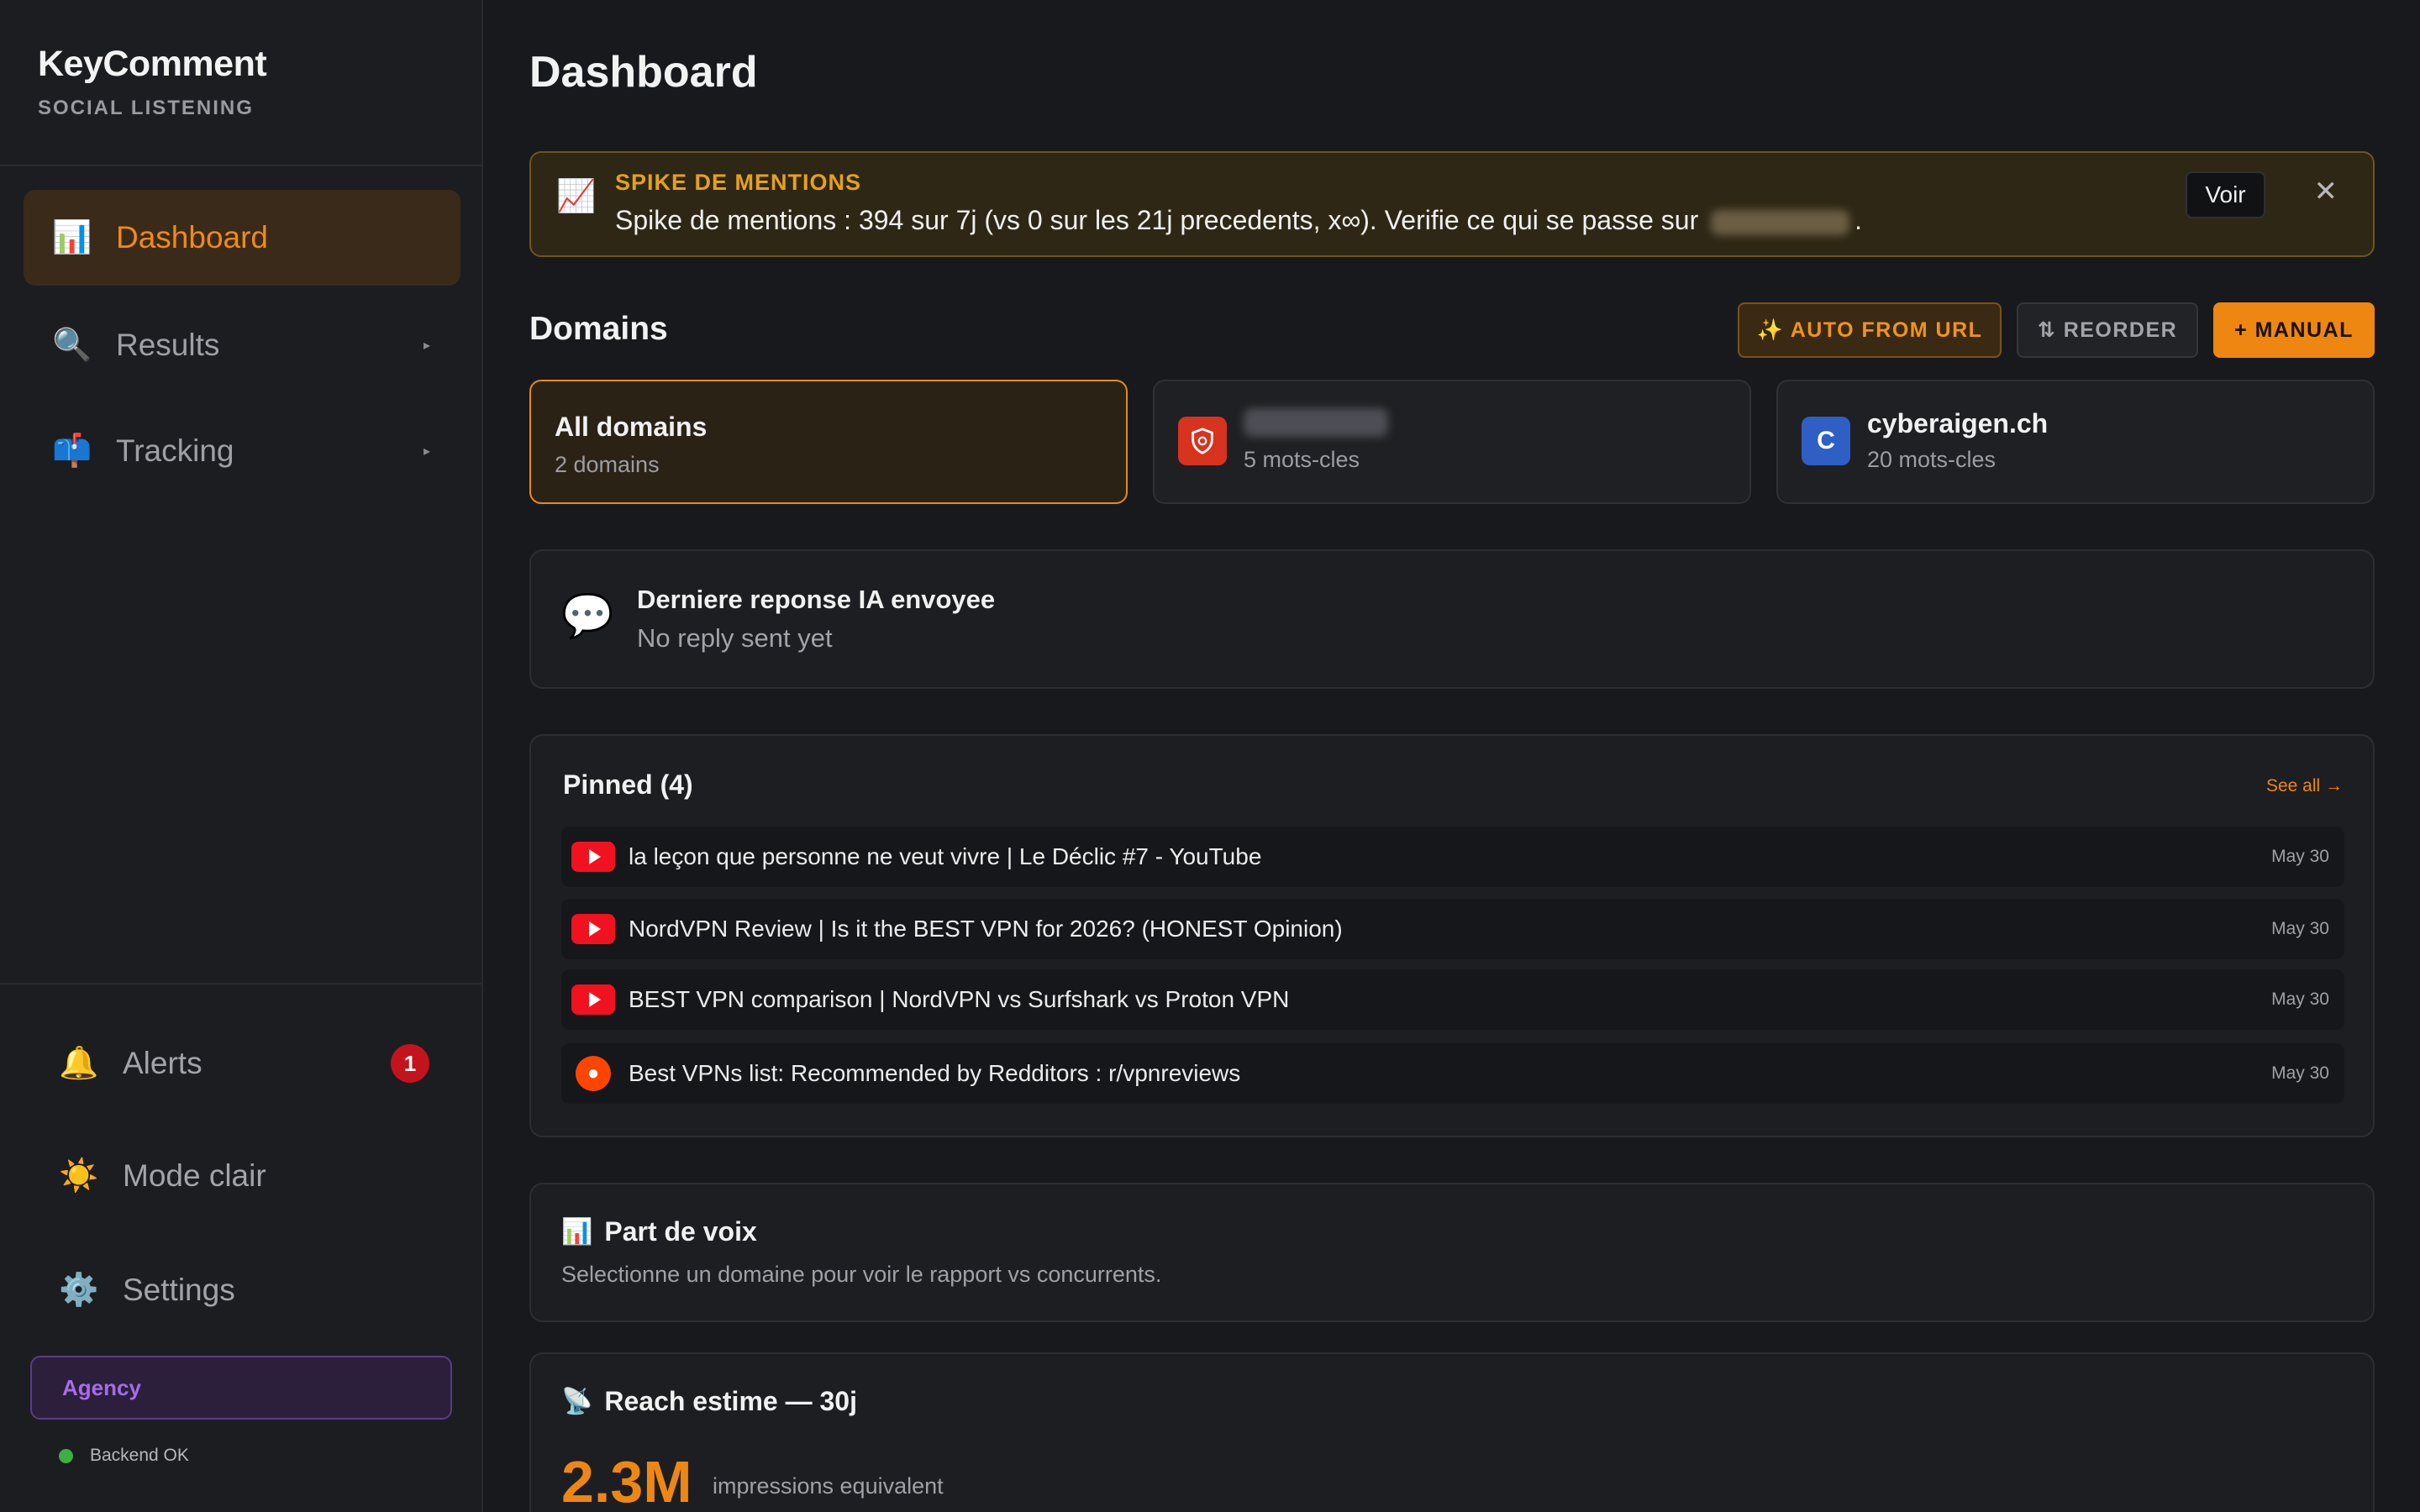 Image resolution: width=2420 pixels, height=1512 pixels. I want to click on share-of-voice-label: Part de voix, so click(680, 1231).